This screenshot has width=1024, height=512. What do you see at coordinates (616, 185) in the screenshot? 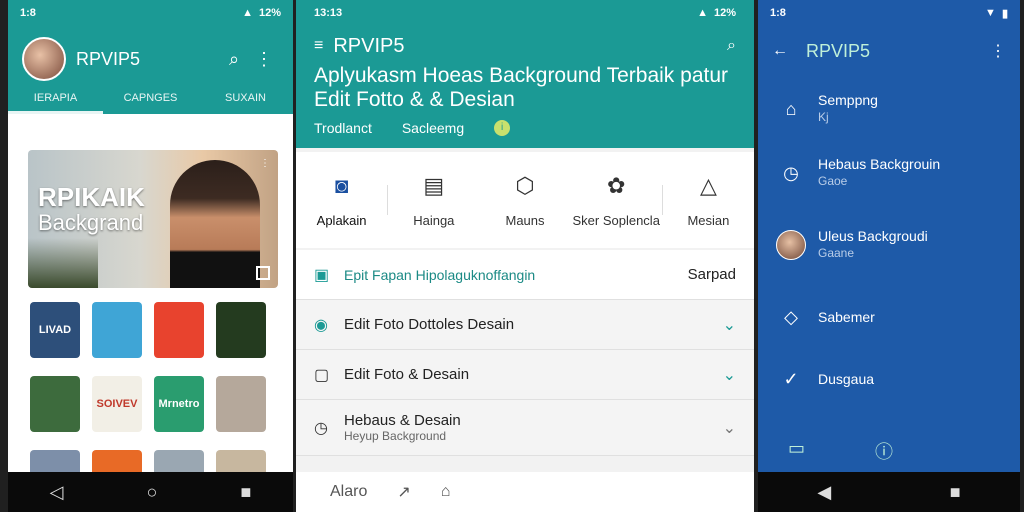
I see `flower-icon: ✿` at bounding box center [616, 185].